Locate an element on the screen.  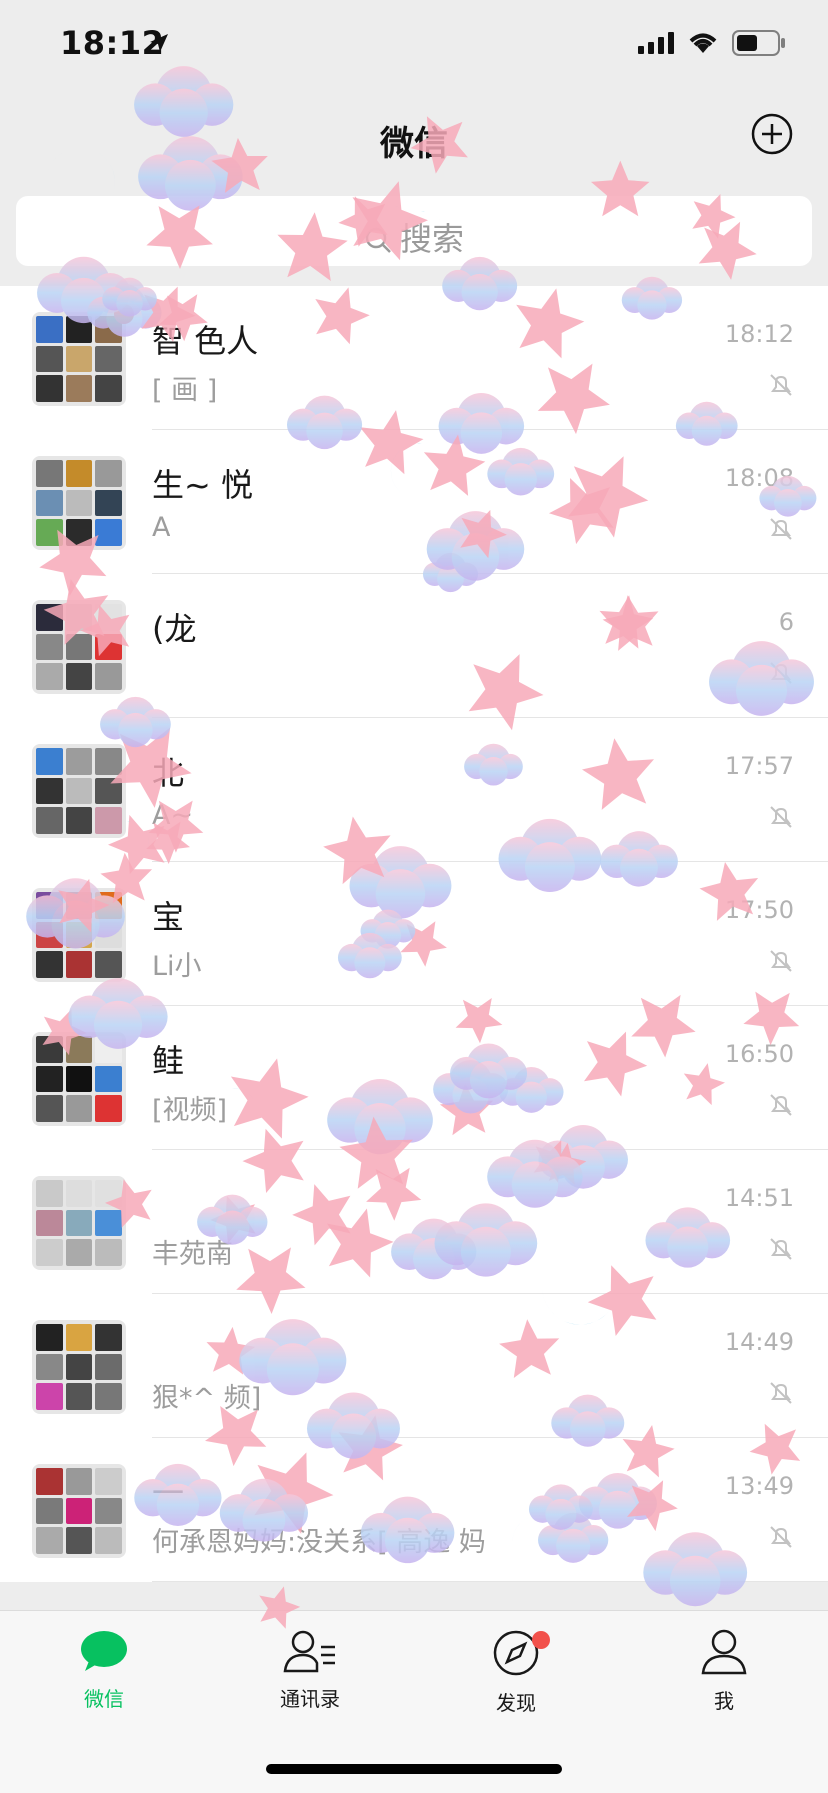
page-title: 微信 is located at coordinates (414, 144).